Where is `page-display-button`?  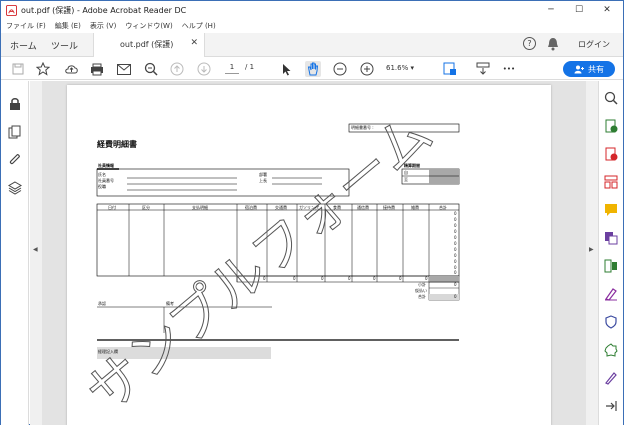 page-display-button is located at coordinates (450, 69).